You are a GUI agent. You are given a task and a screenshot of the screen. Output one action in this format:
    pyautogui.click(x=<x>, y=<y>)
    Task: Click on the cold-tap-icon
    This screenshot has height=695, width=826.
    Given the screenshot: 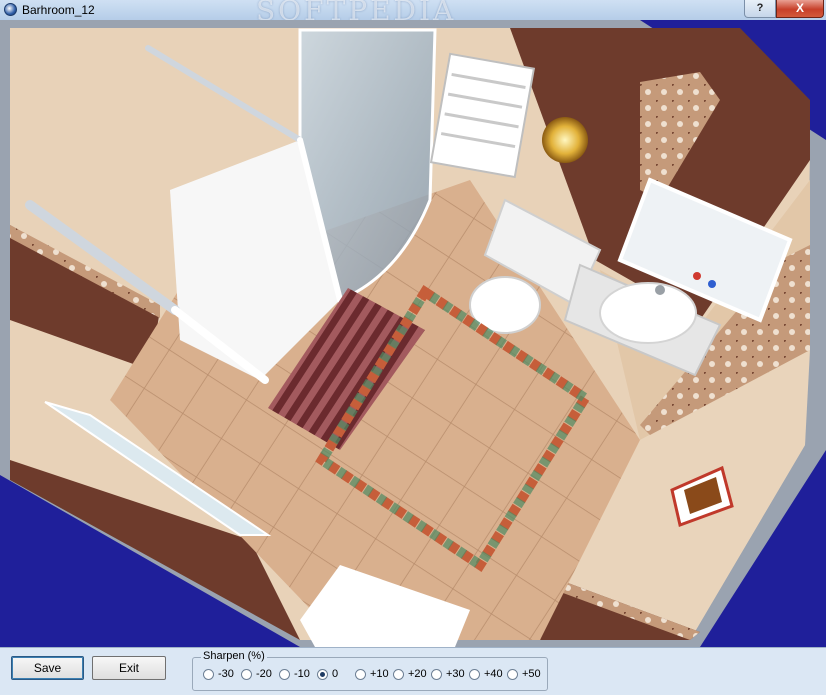 What is the action you would take?
    pyautogui.click(x=712, y=284)
    